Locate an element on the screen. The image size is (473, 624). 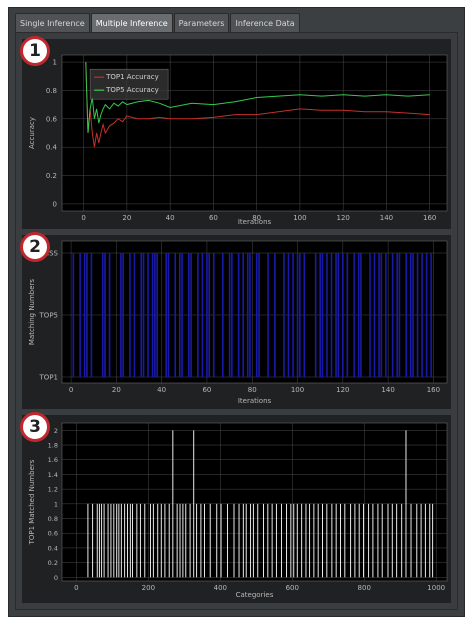
y-tick-label: TOP1 is located at coordinates (48, 378).